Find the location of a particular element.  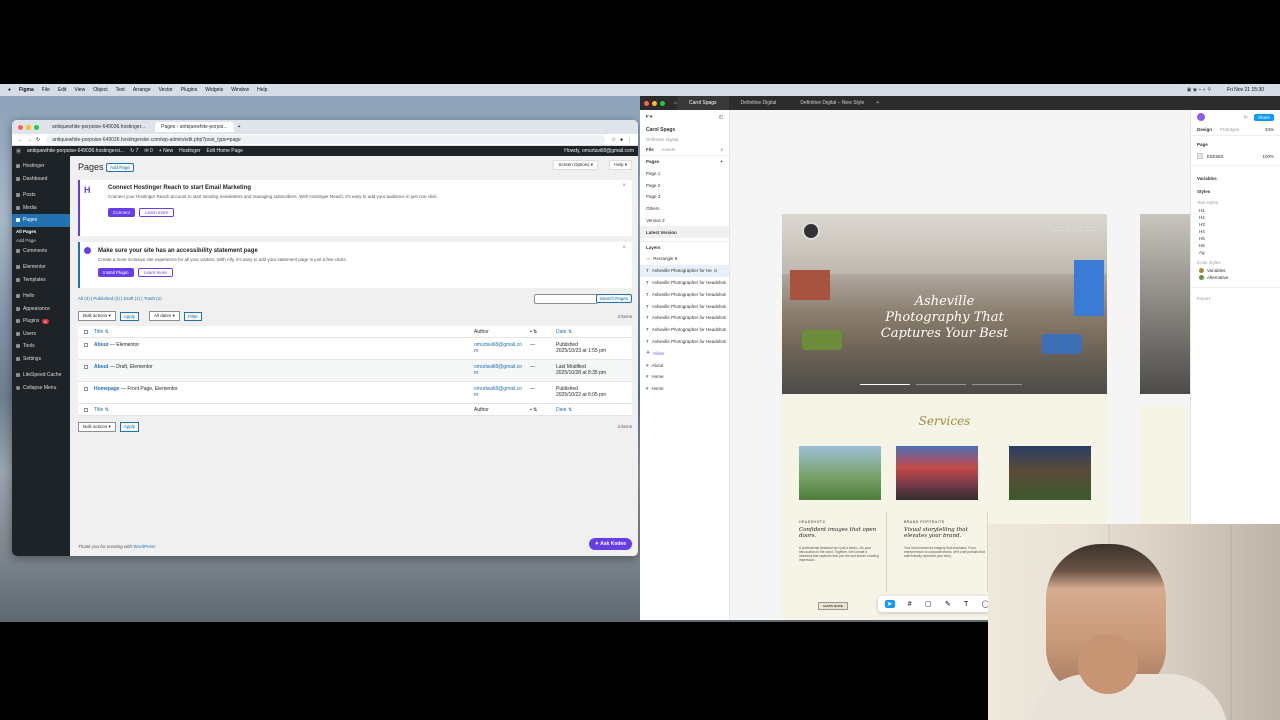

bulk-actions-select: Bulk actions ▾ is located at coordinates (97, 427).